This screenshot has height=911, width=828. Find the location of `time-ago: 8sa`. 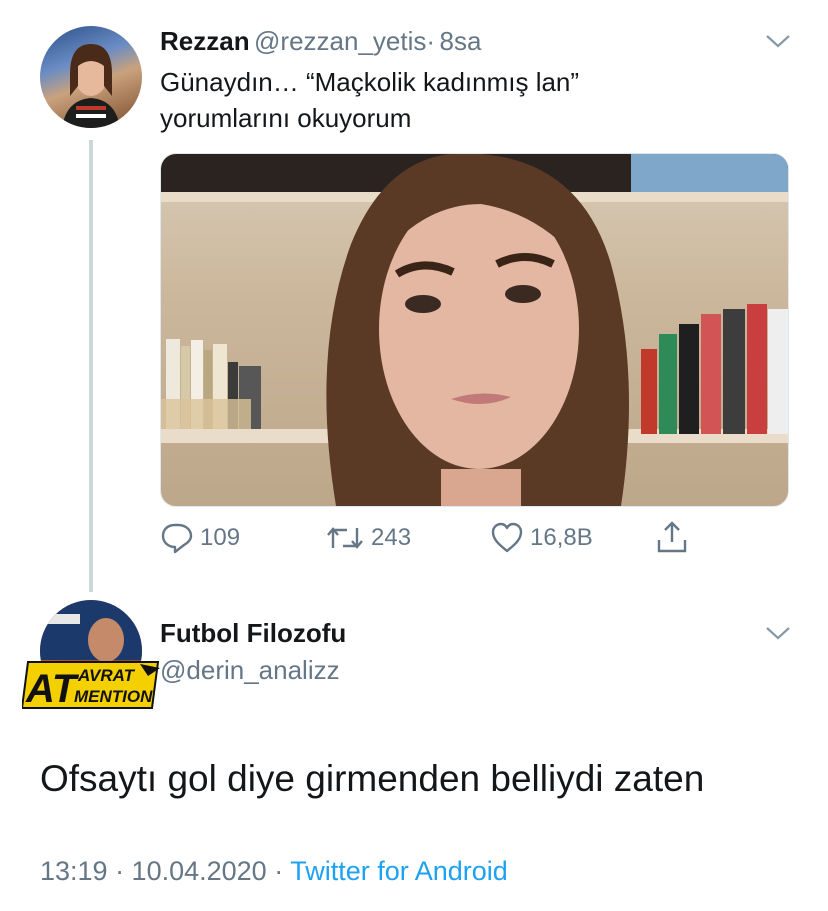

time-ago: 8sa is located at coordinates (461, 41).